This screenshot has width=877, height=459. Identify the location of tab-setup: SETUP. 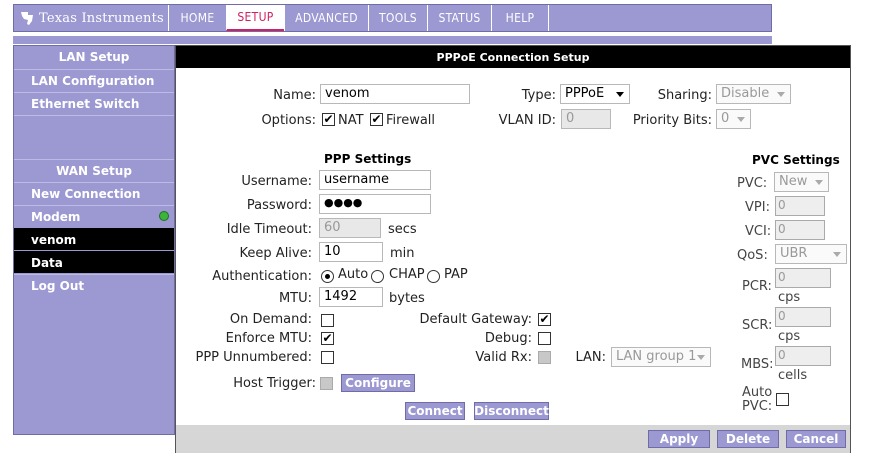
(255, 18).